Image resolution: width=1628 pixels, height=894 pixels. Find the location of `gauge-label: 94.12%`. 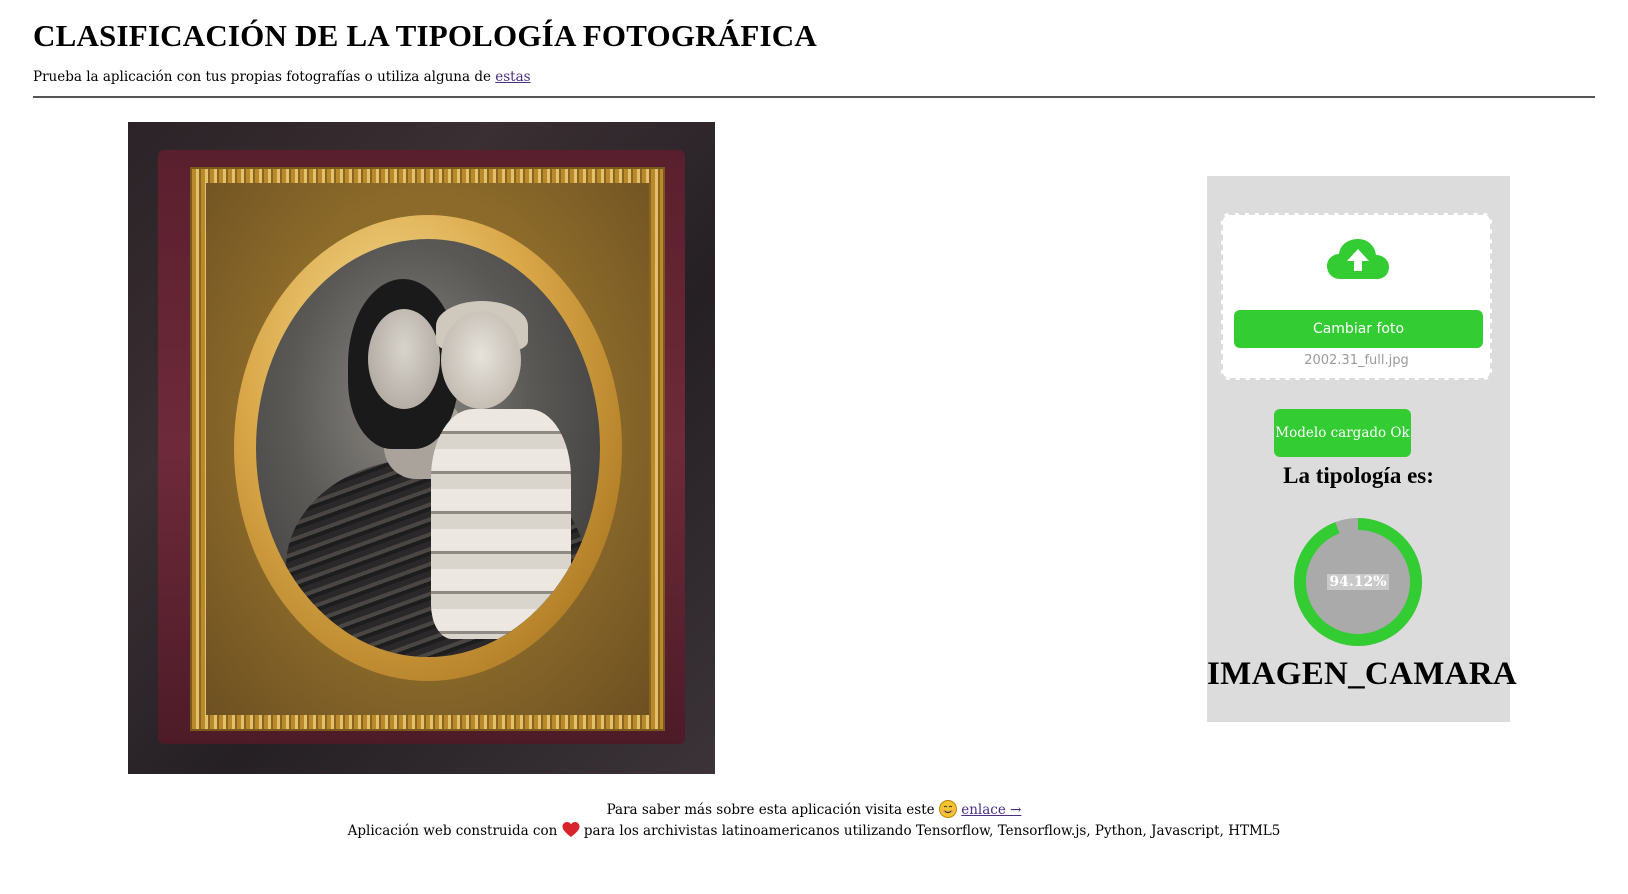

gauge-label: 94.12% is located at coordinates (1358, 582).